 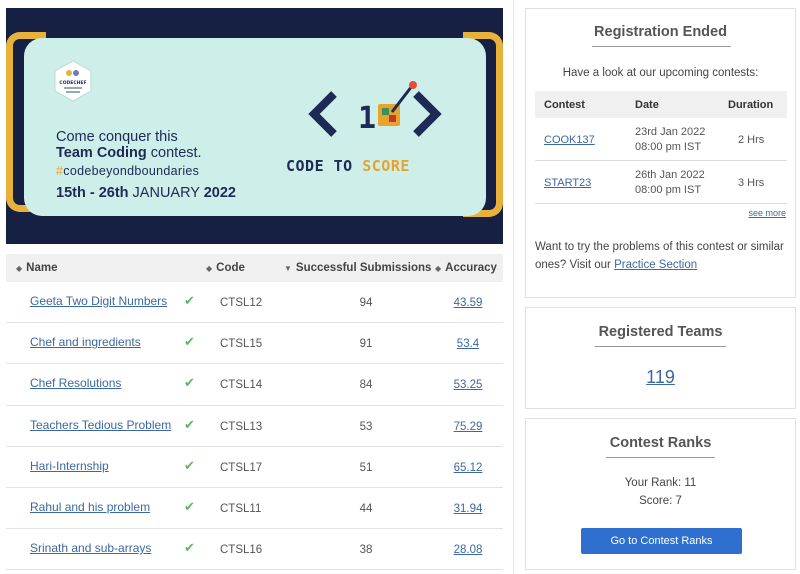 I want to click on column-divider, so click(x=513, y=287).